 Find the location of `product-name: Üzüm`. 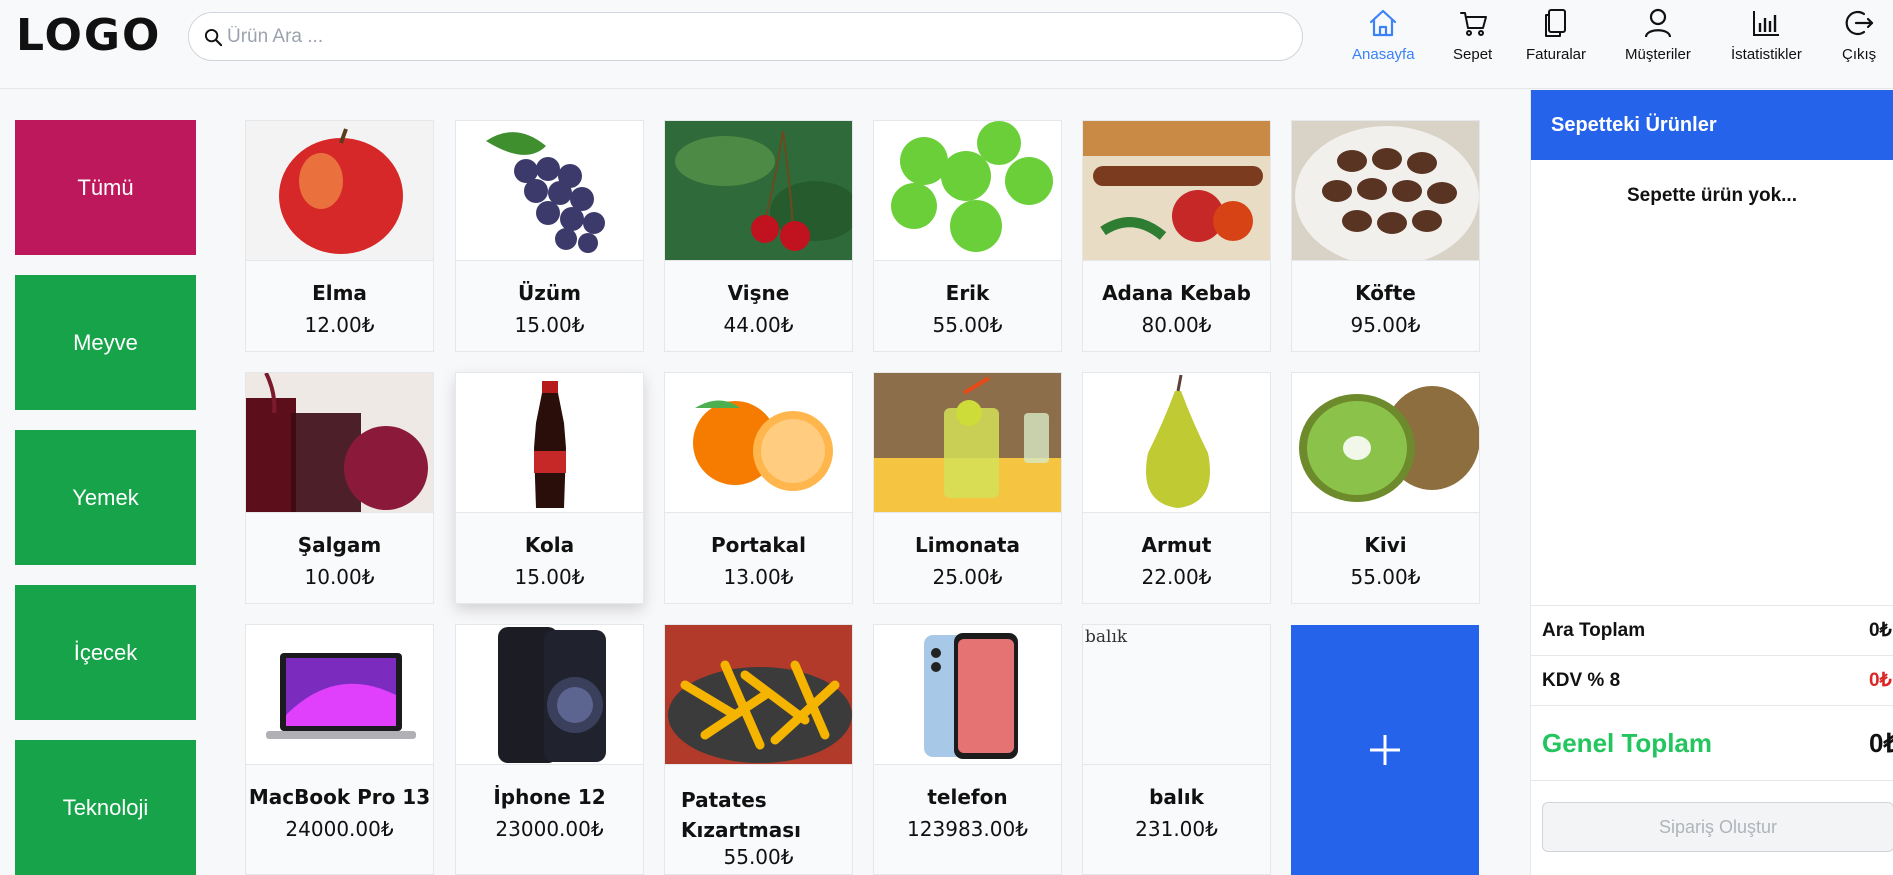

product-name: Üzüm is located at coordinates (549, 293).